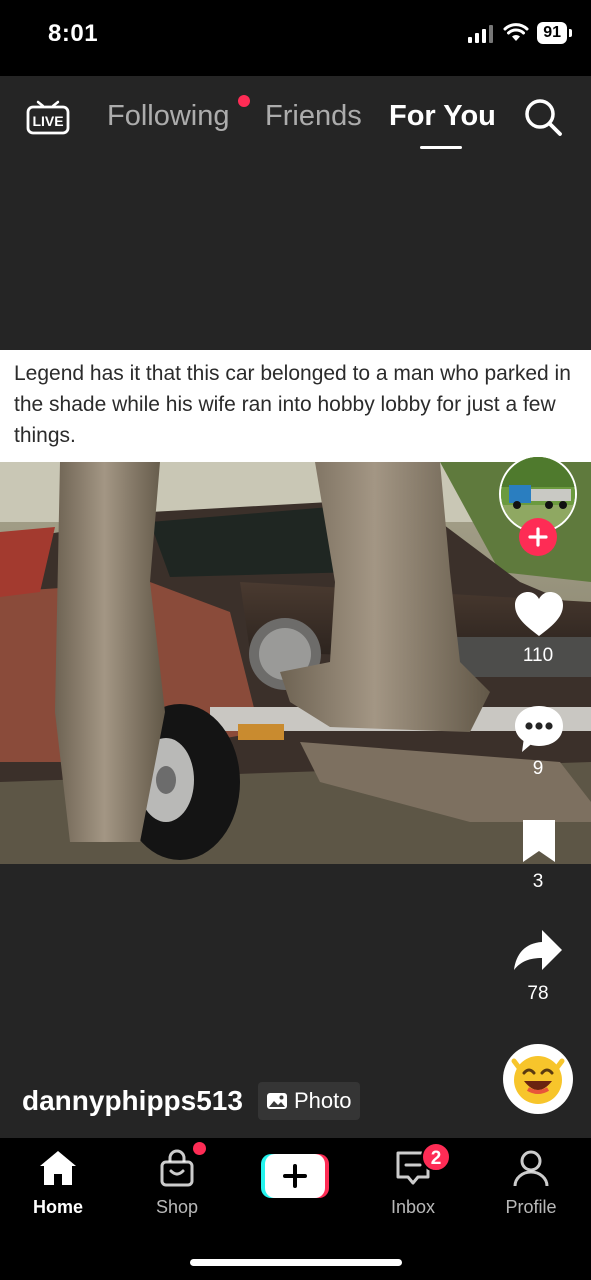  Describe the element at coordinates (244, 101) in the screenshot. I see `following-notification-dot` at that location.